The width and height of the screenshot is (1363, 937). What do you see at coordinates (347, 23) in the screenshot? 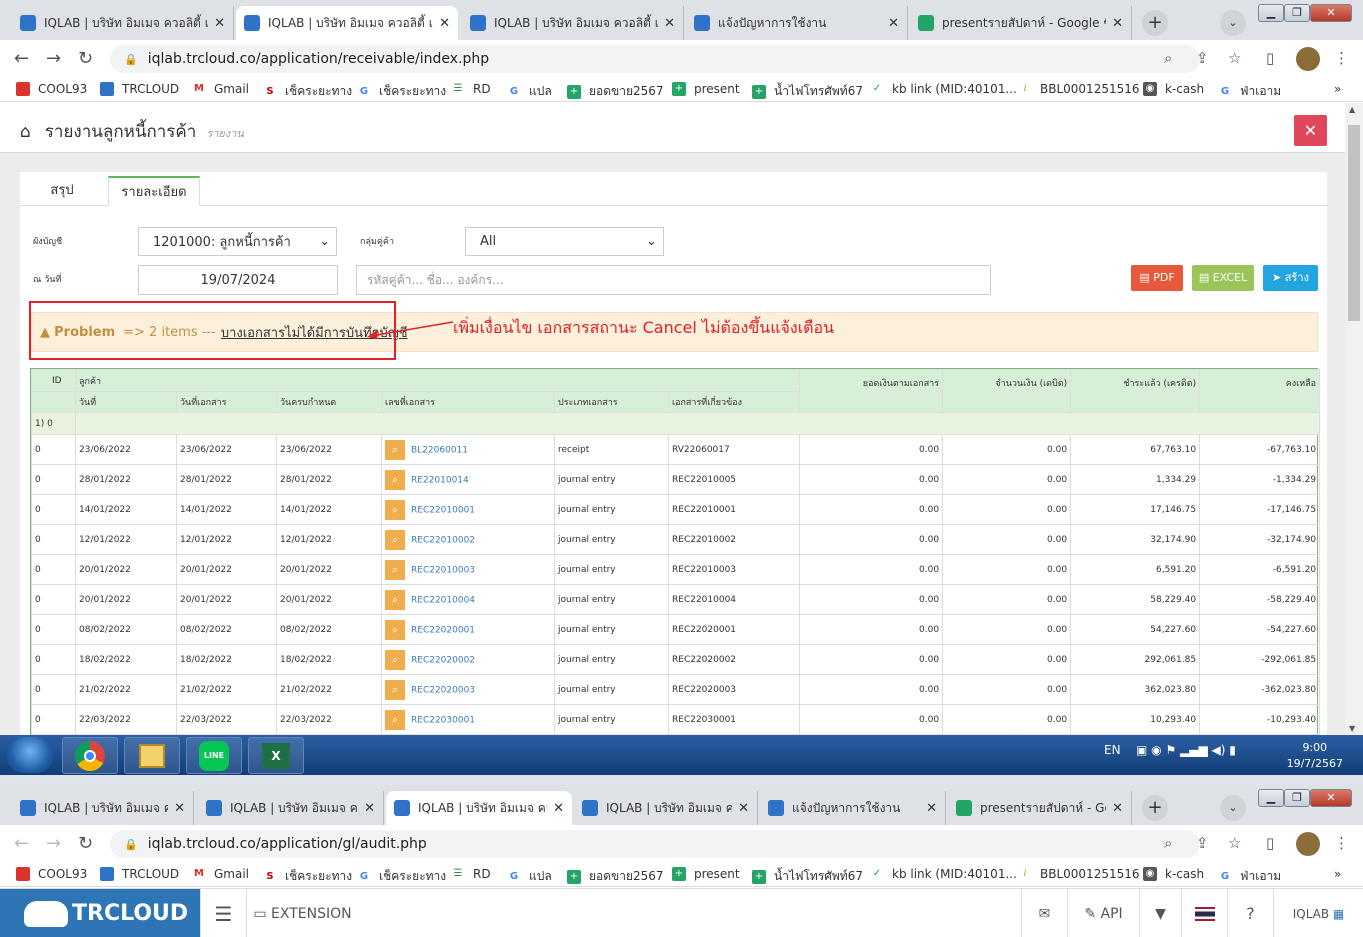
I see `browser-tab-2: IQLAB | บริษัท อิมเมจ ควอลิตี้ แล็บ ✕` at bounding box center [347, 23].